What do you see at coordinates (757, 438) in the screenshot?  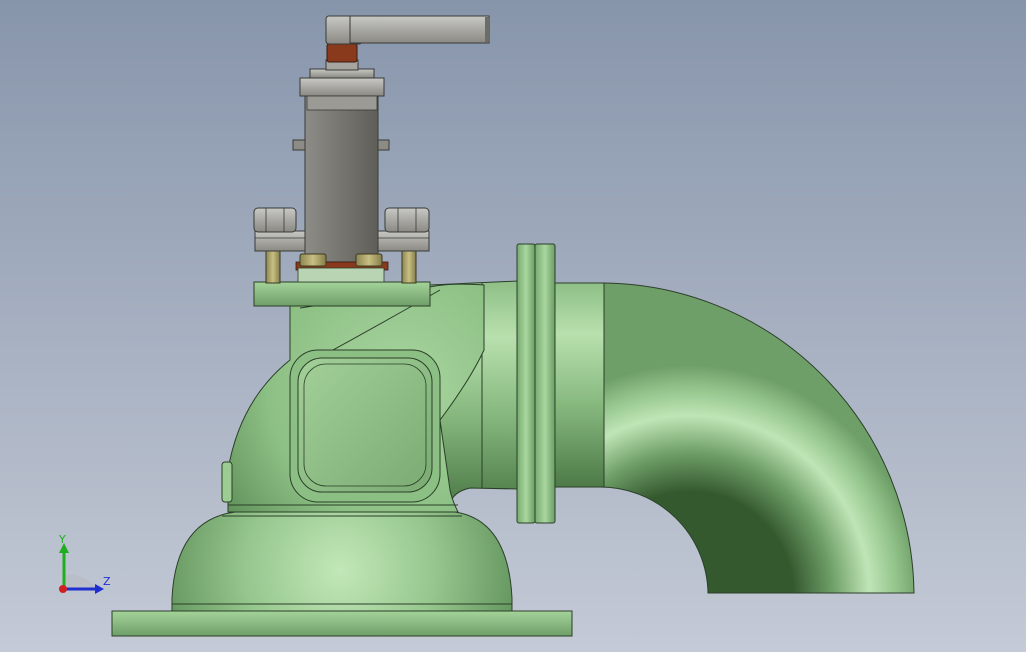 I see `elbow-pipe` at bounding box center [757, 438].